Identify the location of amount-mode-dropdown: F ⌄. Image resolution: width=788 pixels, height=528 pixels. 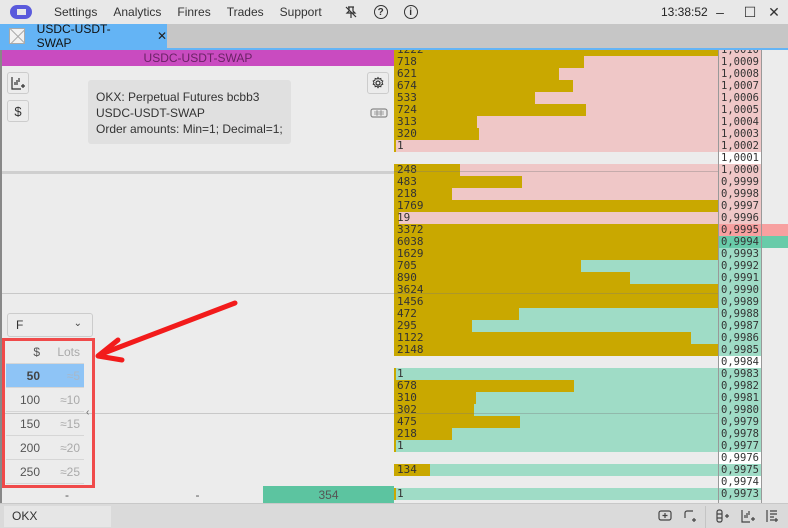
(50, 325).